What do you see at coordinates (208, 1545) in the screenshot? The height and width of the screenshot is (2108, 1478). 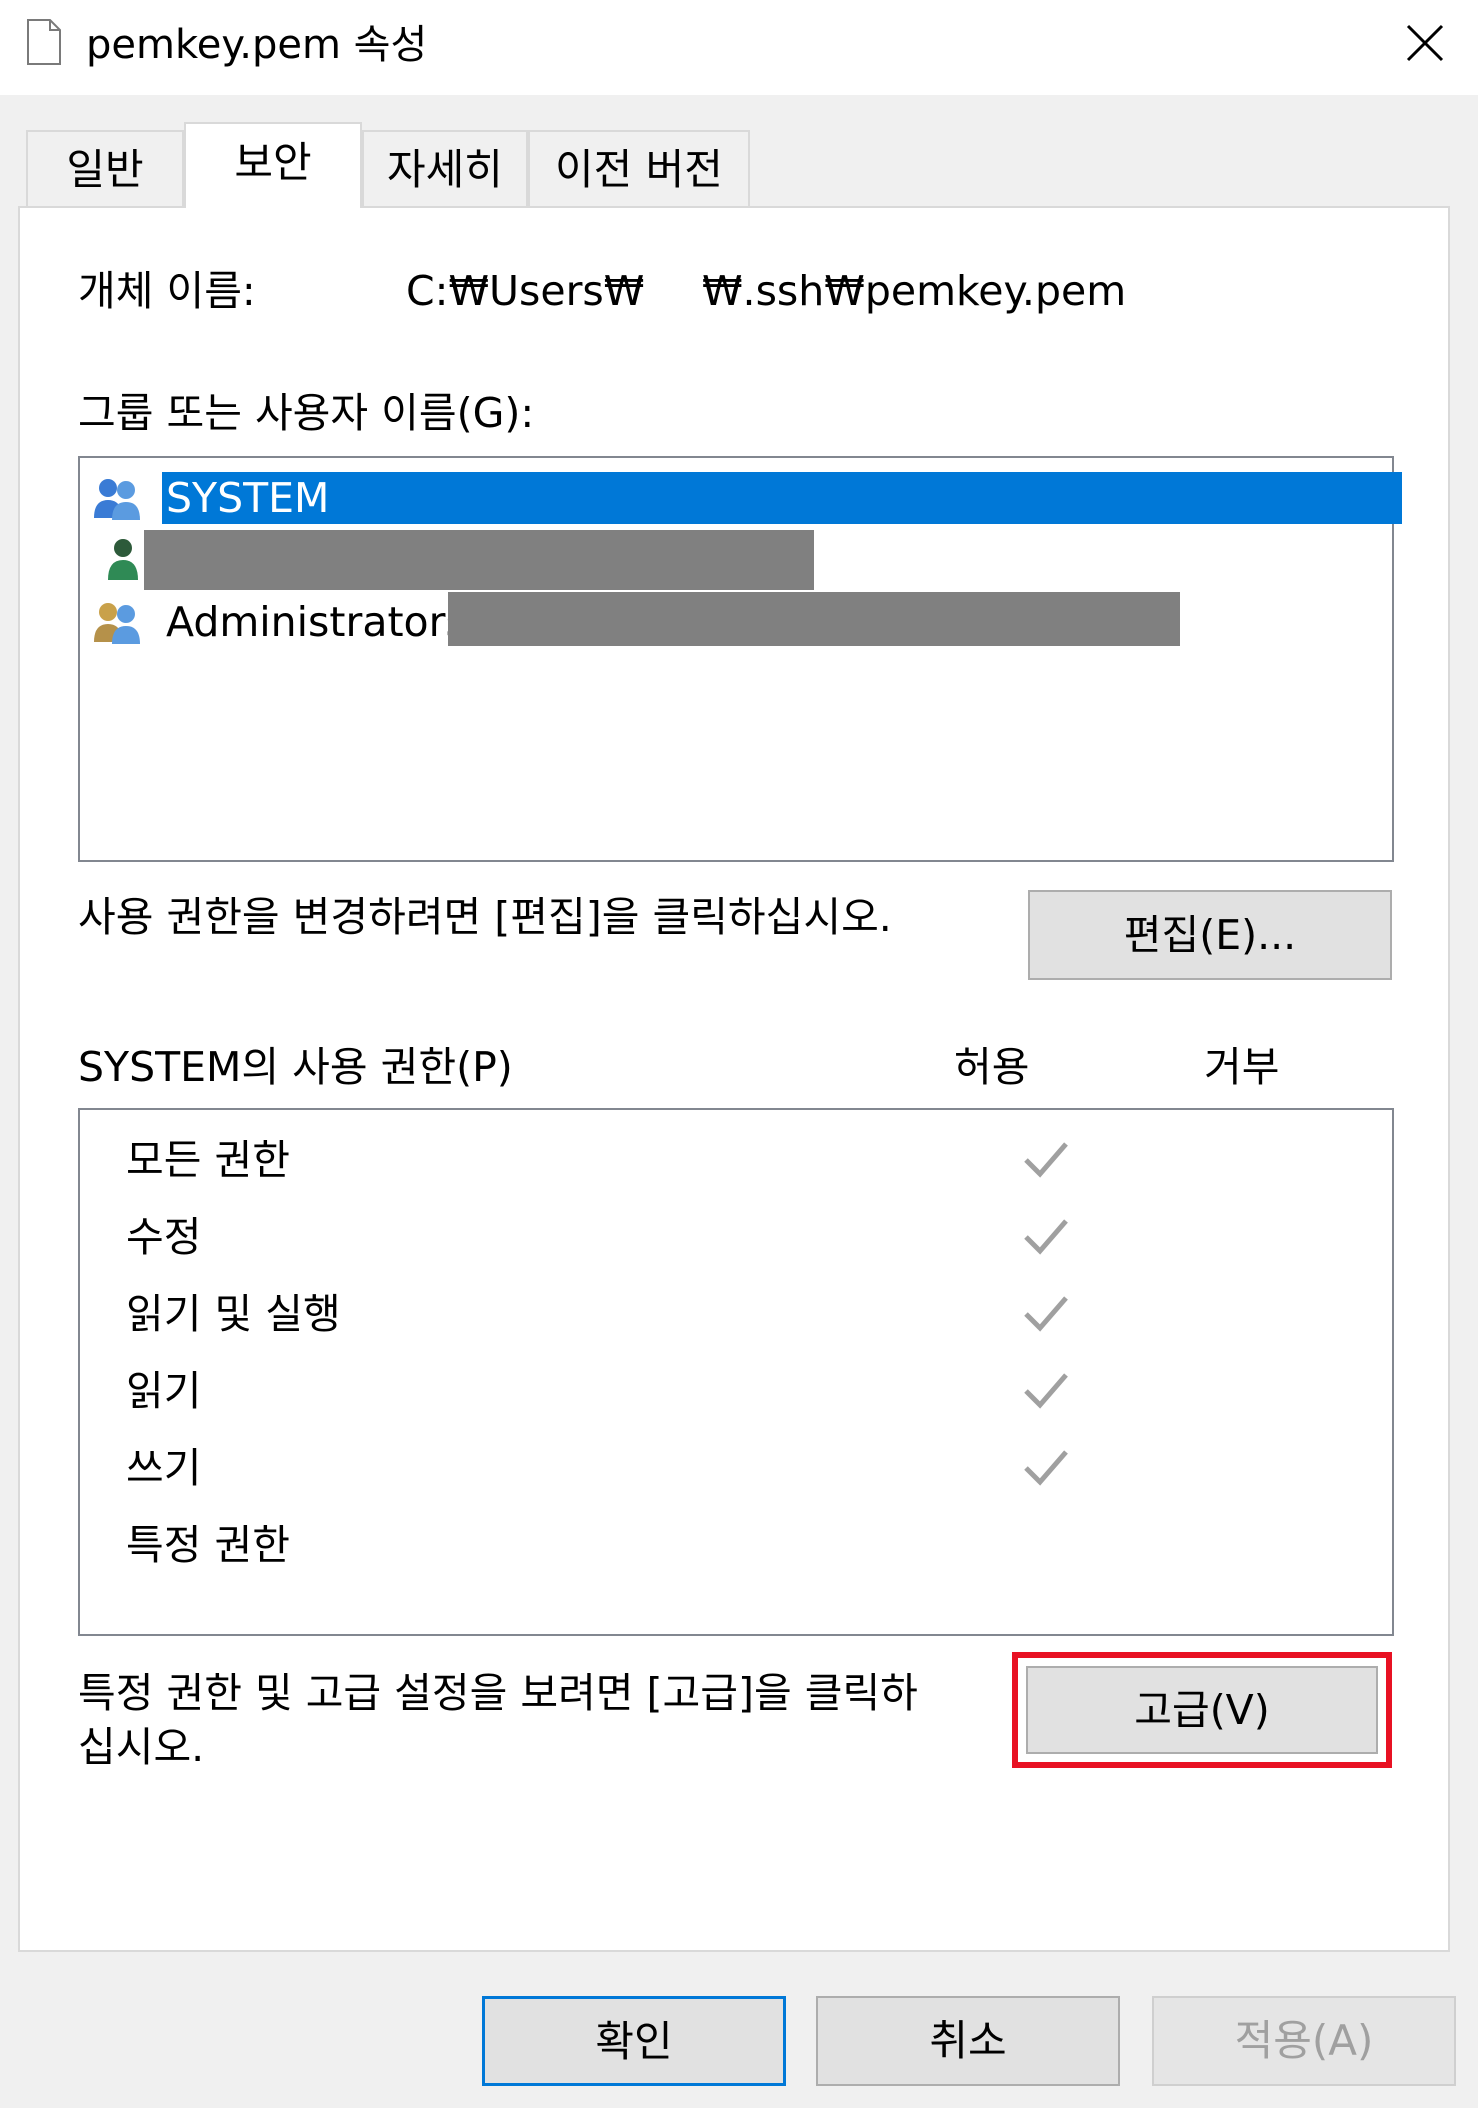 I see `perm-name: 특정 권한` at bounding box center [208, 1545].